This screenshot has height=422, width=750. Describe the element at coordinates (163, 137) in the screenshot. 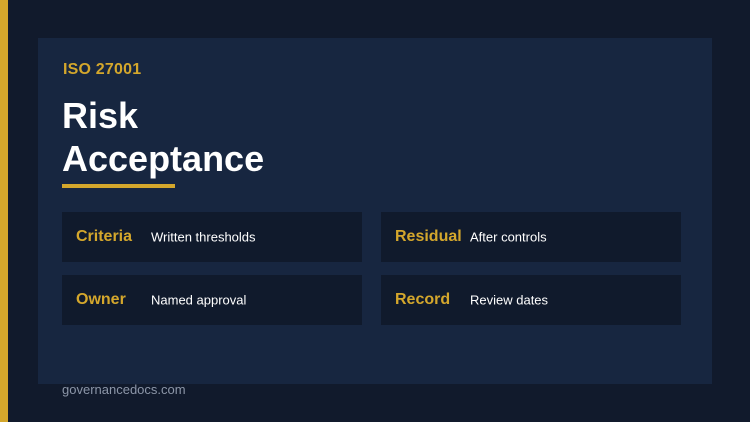

I see `slide-title: Risk Acceptance` at that location.